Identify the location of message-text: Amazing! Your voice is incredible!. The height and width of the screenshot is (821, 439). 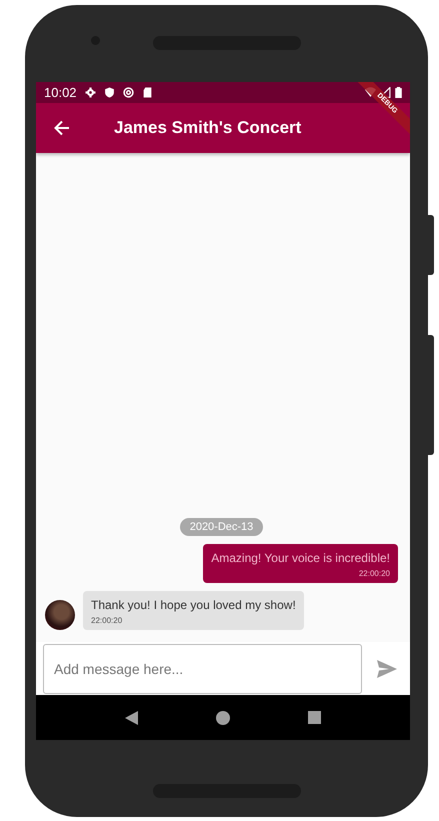
(300, 558).